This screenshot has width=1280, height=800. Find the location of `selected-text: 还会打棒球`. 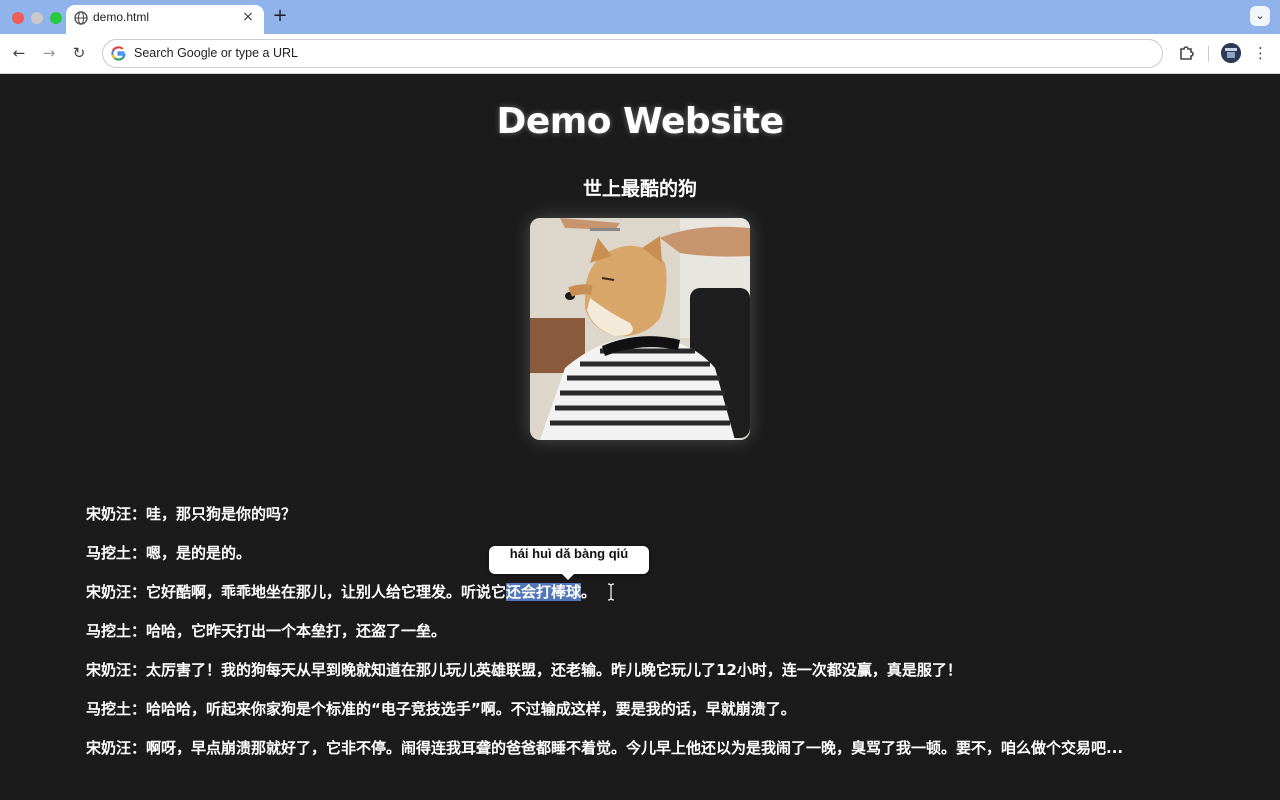

selected-text: 还会打棒球 is located at coordinates (544, 592).